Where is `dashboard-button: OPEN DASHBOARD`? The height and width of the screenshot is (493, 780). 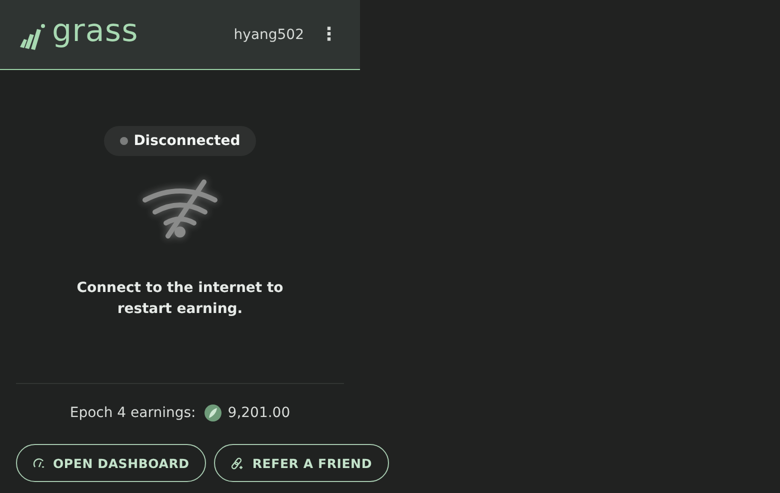 dashboard-button: OPEN DASHBOARD is located at coordinates (111, 463).